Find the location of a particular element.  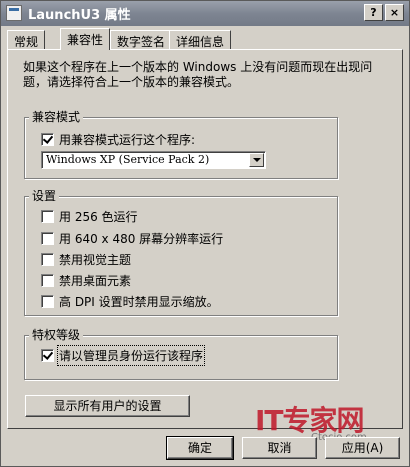

setting-256-colors-label: 用 256 色运行 is located at coordinates (98, 216).